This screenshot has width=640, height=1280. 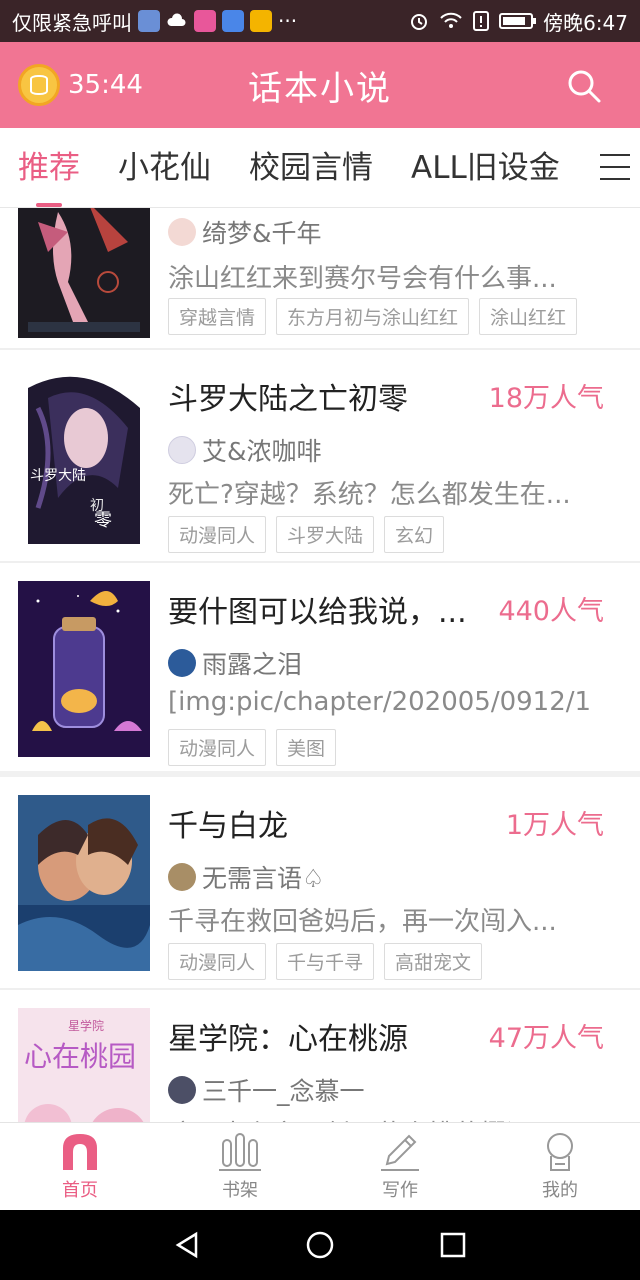 What do you see at coordinates (551, 611) in the screenshot?
I see `book-popularity: 440人气` at bounding box center [551, 611].